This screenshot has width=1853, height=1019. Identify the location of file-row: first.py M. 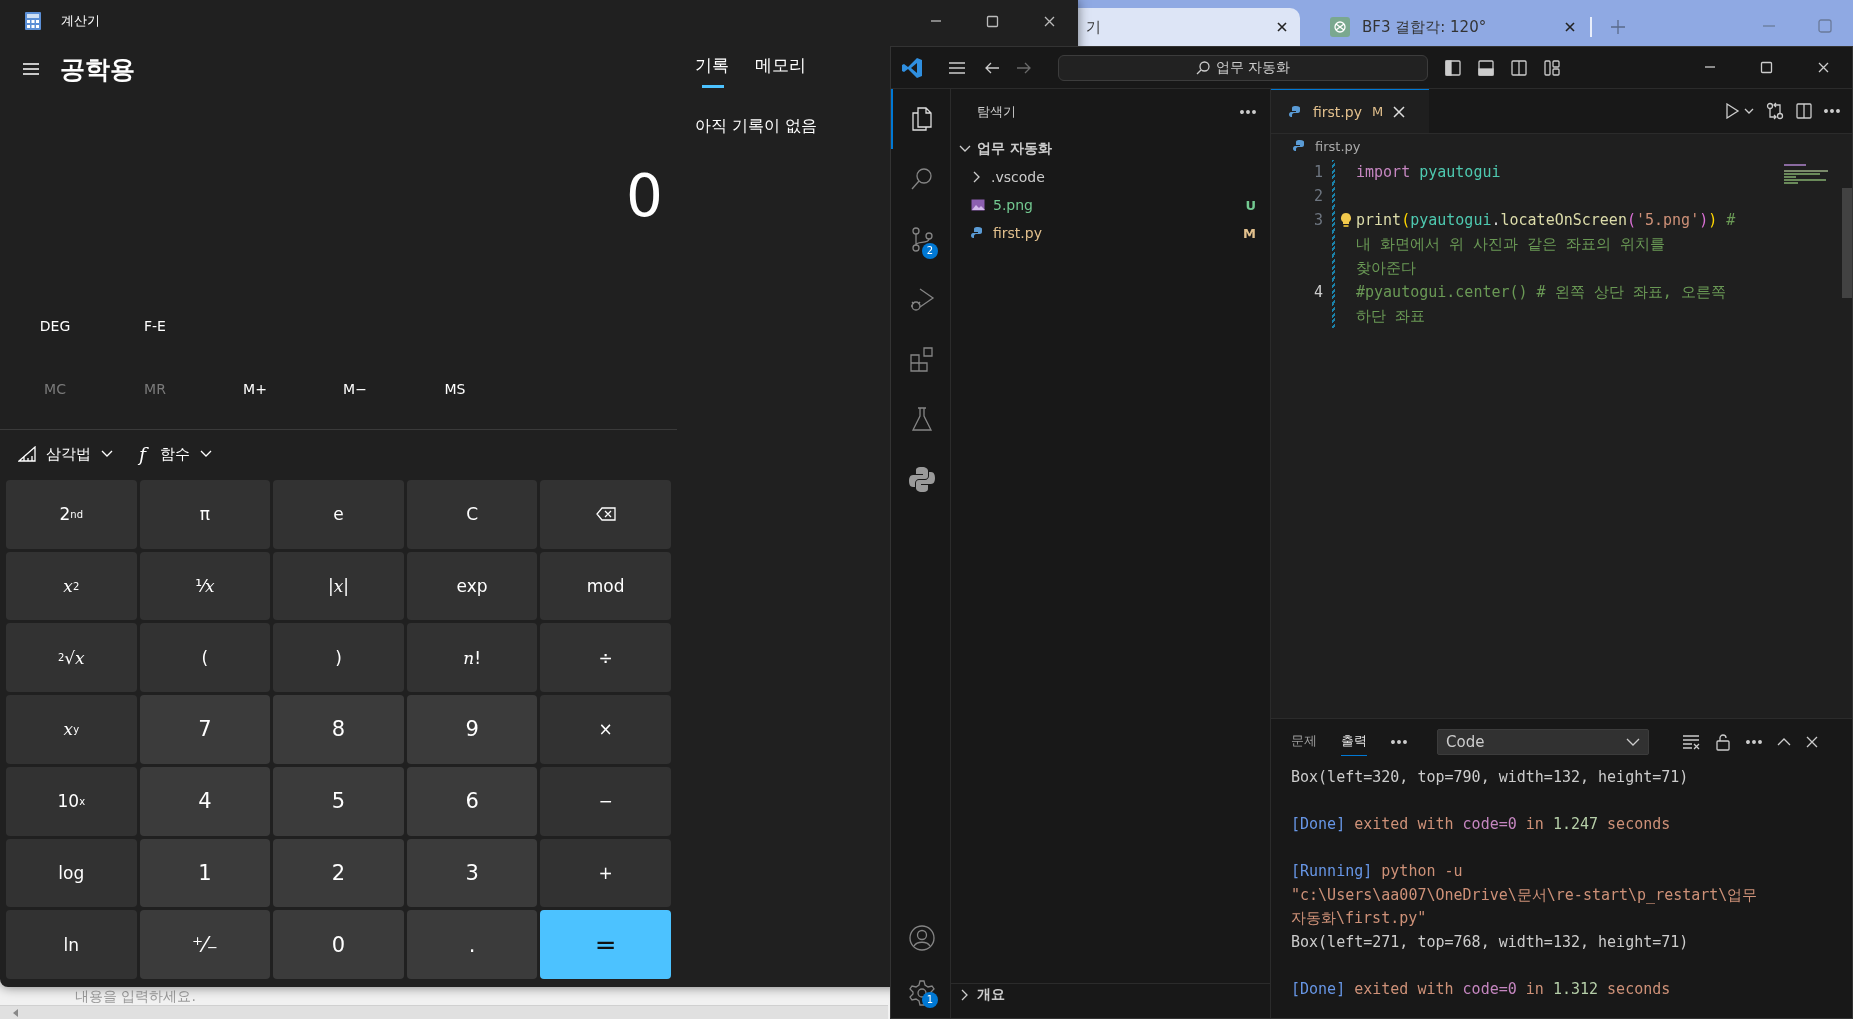
(1110, 233).